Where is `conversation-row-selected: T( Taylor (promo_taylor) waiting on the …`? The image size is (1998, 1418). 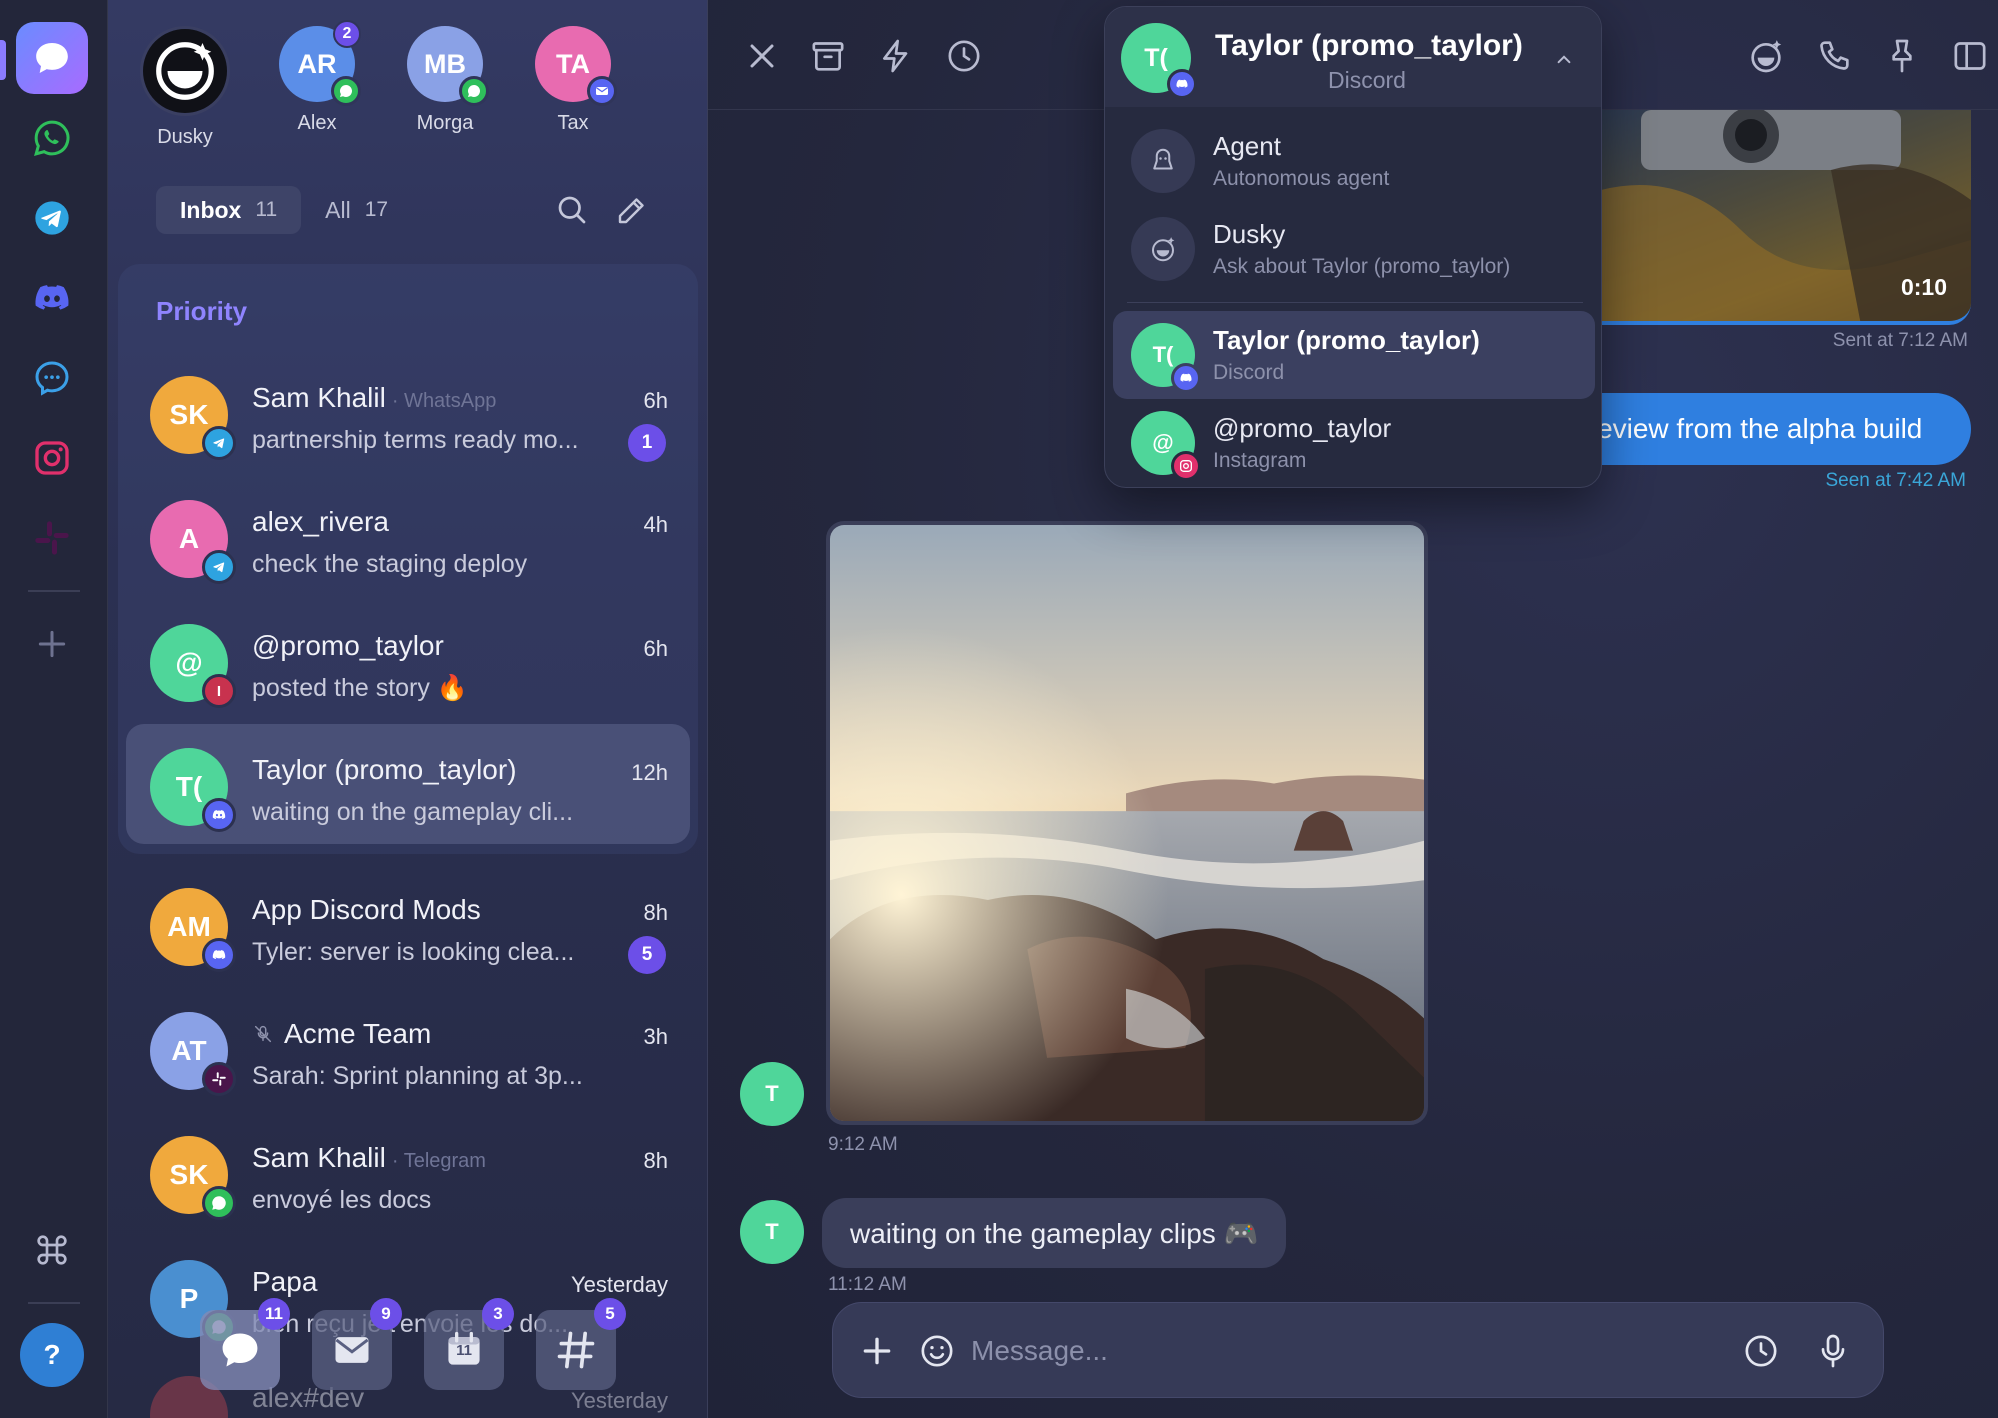
conversation-row-selected: T( Taylor (promo_taylor) waiting on the … is located at coordinates (408, 784).